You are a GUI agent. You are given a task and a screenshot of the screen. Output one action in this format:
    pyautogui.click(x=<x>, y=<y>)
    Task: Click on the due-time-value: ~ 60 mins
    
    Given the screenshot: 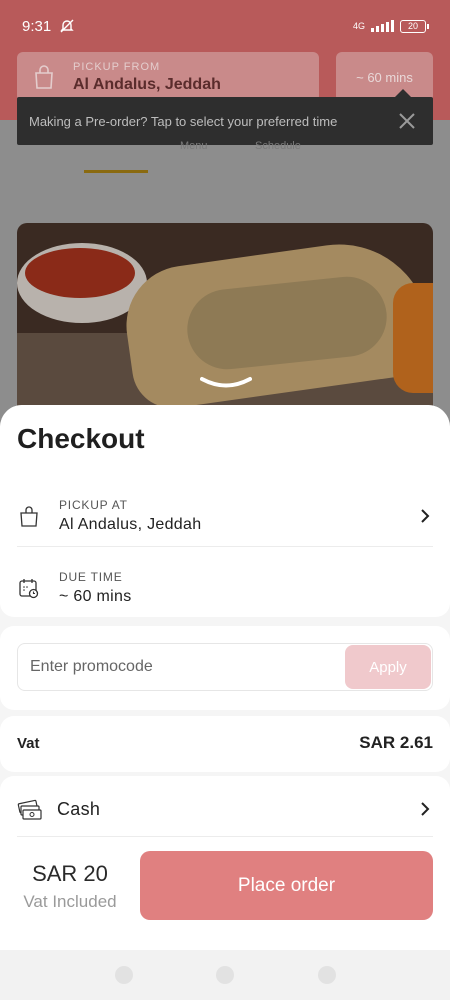 What is the action you would take?
    pyautogui.click(x=95, y=596)
    